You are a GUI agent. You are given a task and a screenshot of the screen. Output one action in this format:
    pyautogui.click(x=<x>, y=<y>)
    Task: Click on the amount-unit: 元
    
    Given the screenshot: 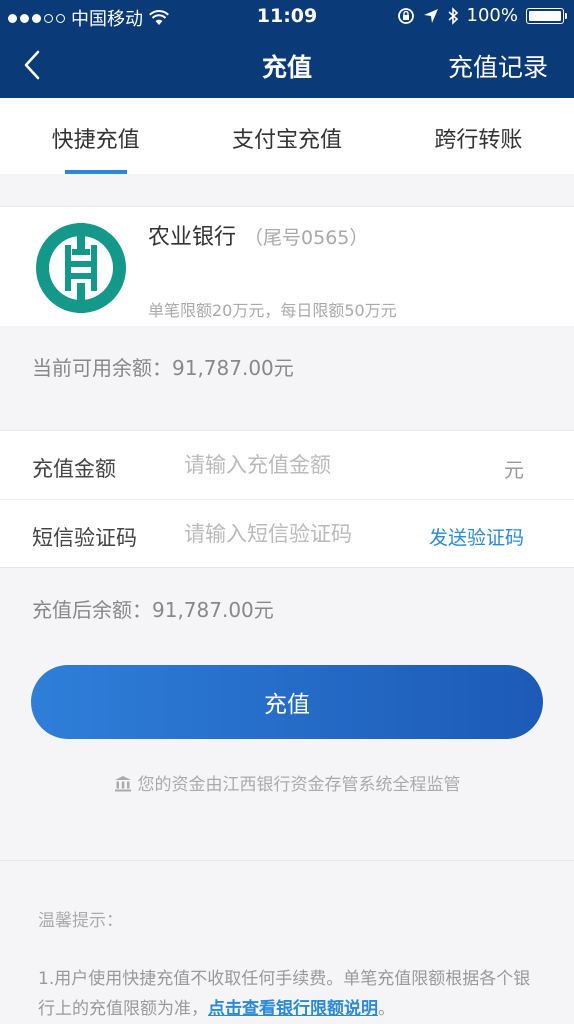 What is the action you would take?
    pyautogui.click(x=514, y=470)
    